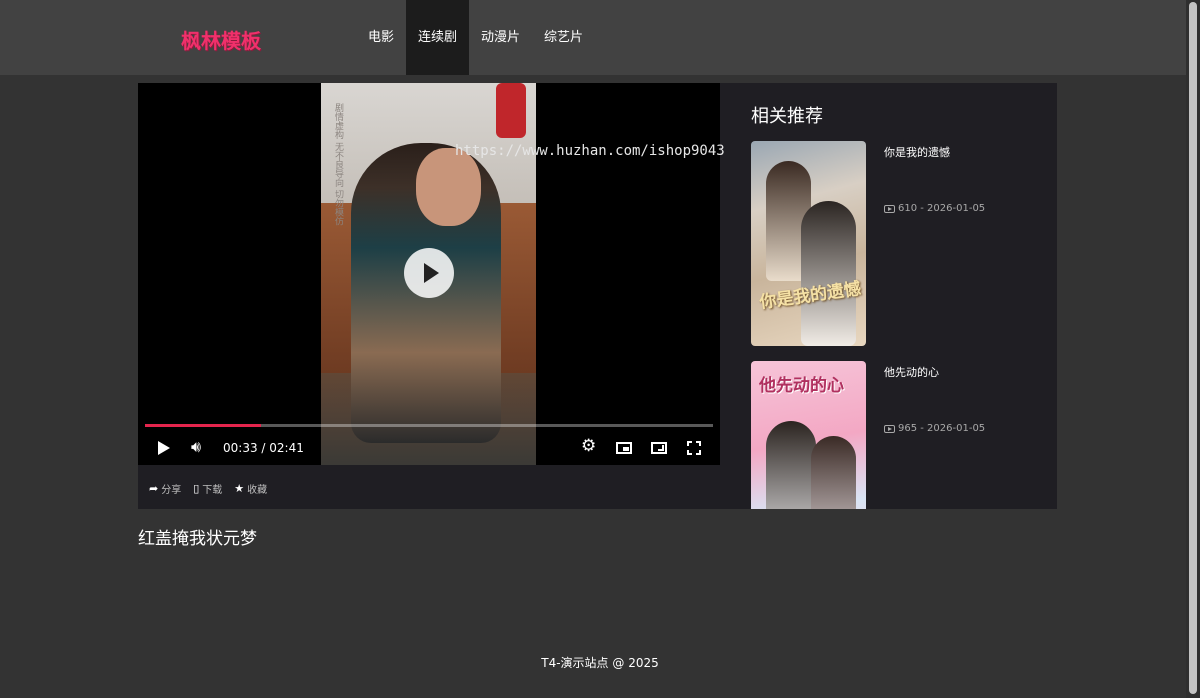 This screenshot has width=1200, height=698. Describe the element at coordinates (429, 425) in the screenshot. I see `progress-bar` at that location.